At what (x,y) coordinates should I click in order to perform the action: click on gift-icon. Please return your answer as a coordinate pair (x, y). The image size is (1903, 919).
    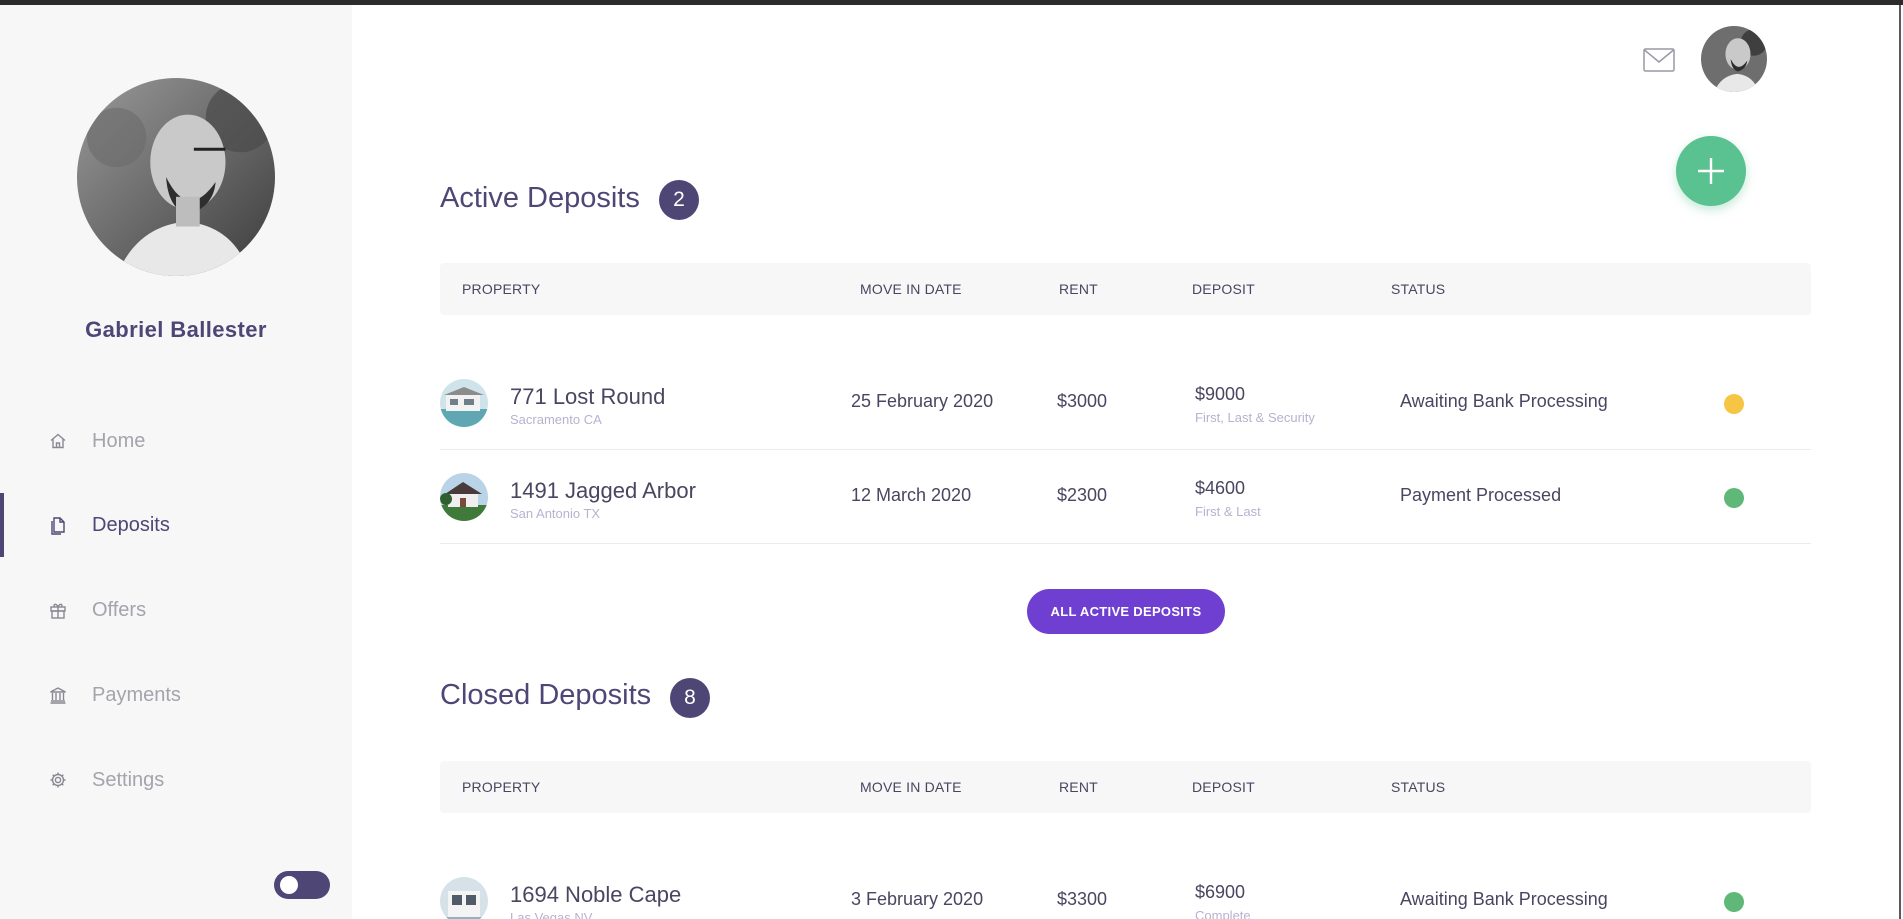
    Looking at the image, I should click on (58, 610).